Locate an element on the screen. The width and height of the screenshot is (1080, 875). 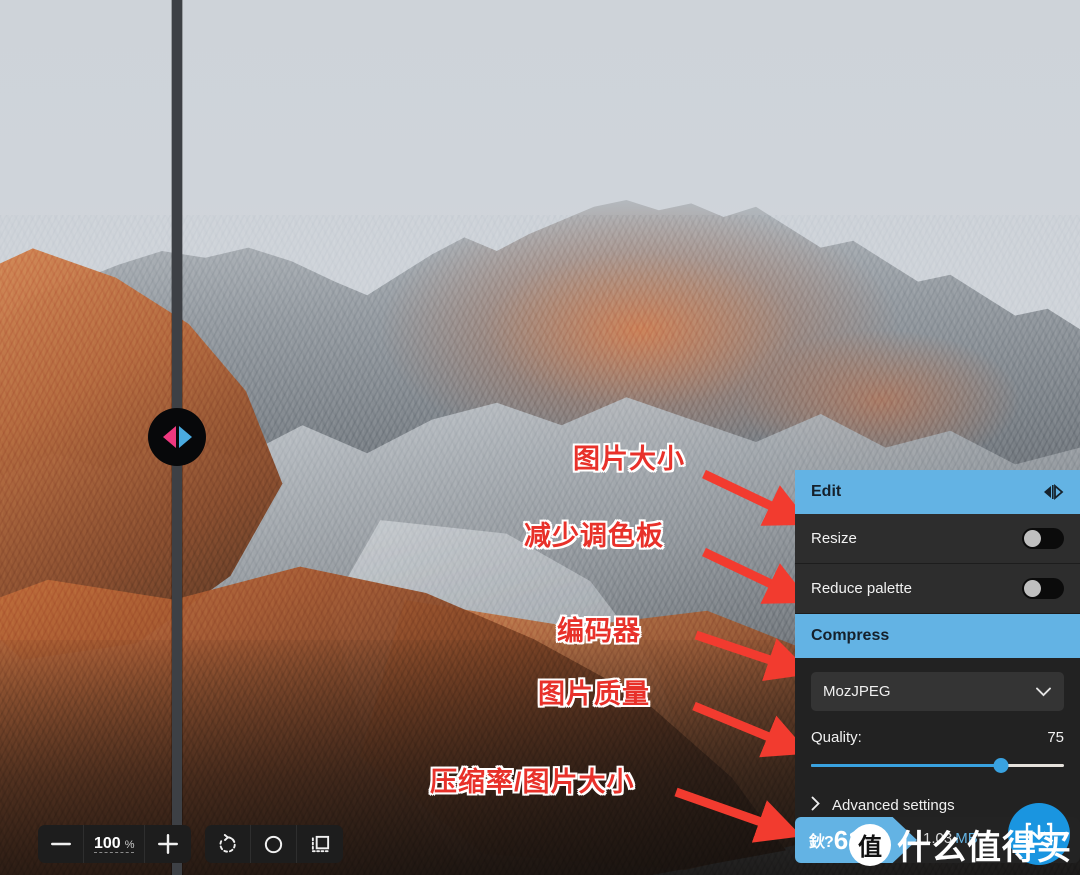
zoom-in-button is located at coordinates (168, 844).